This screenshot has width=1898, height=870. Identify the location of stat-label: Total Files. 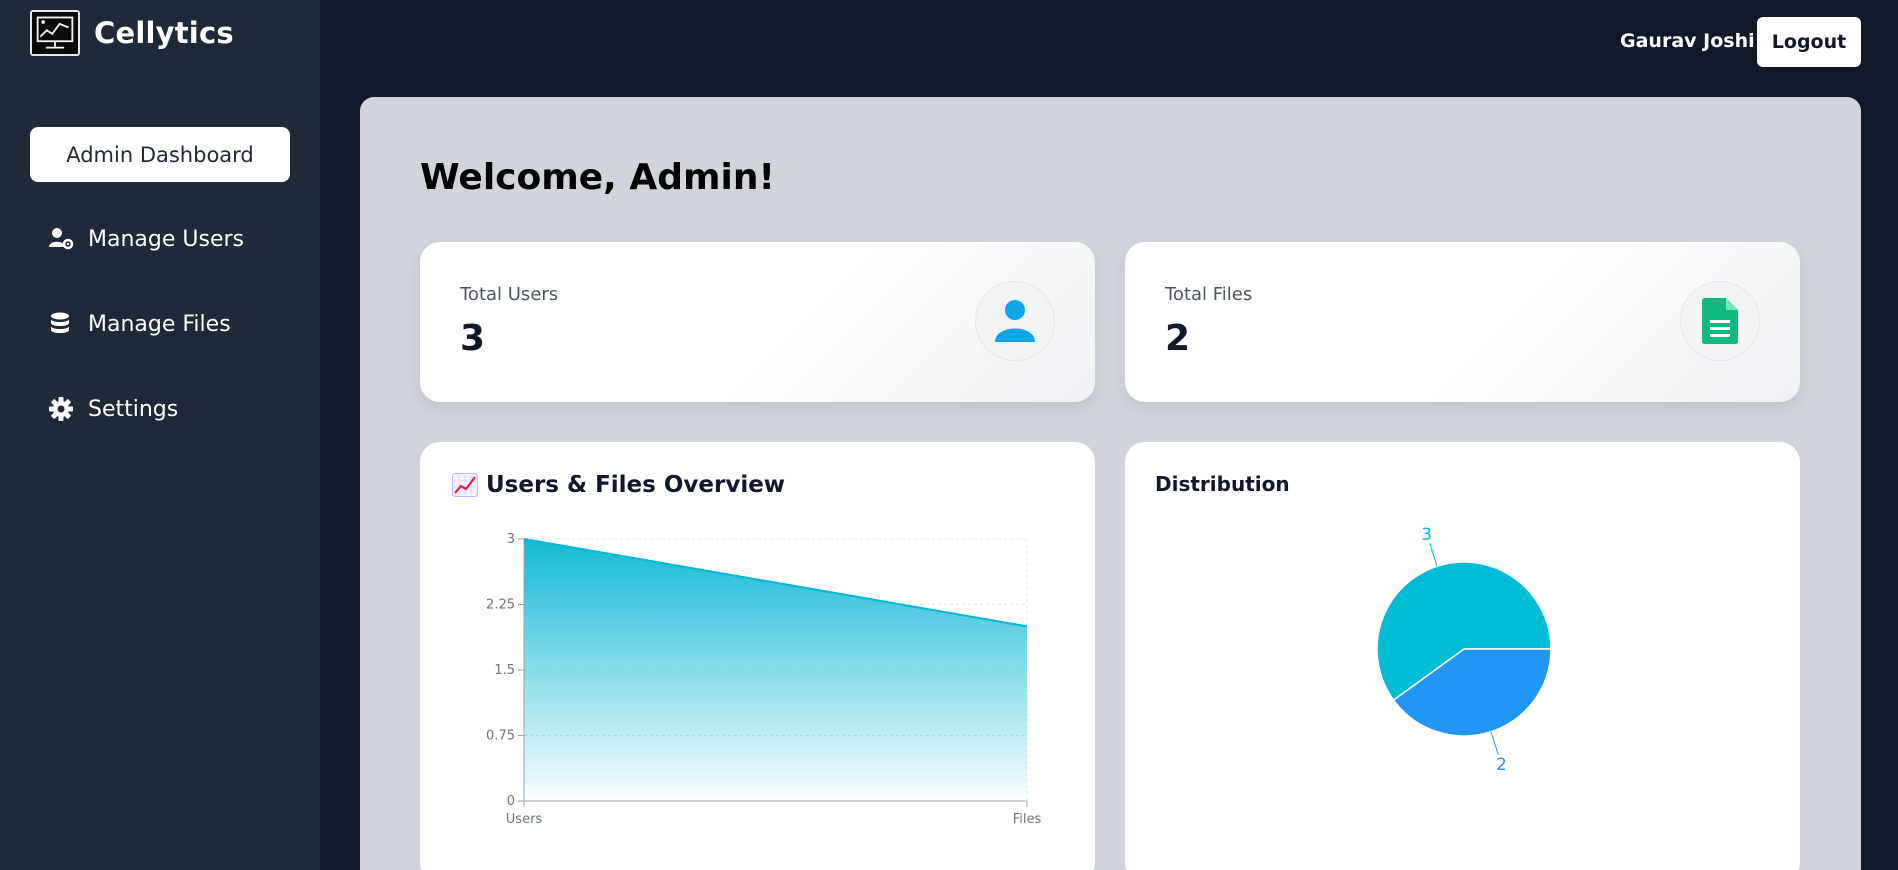
(1209, 294).